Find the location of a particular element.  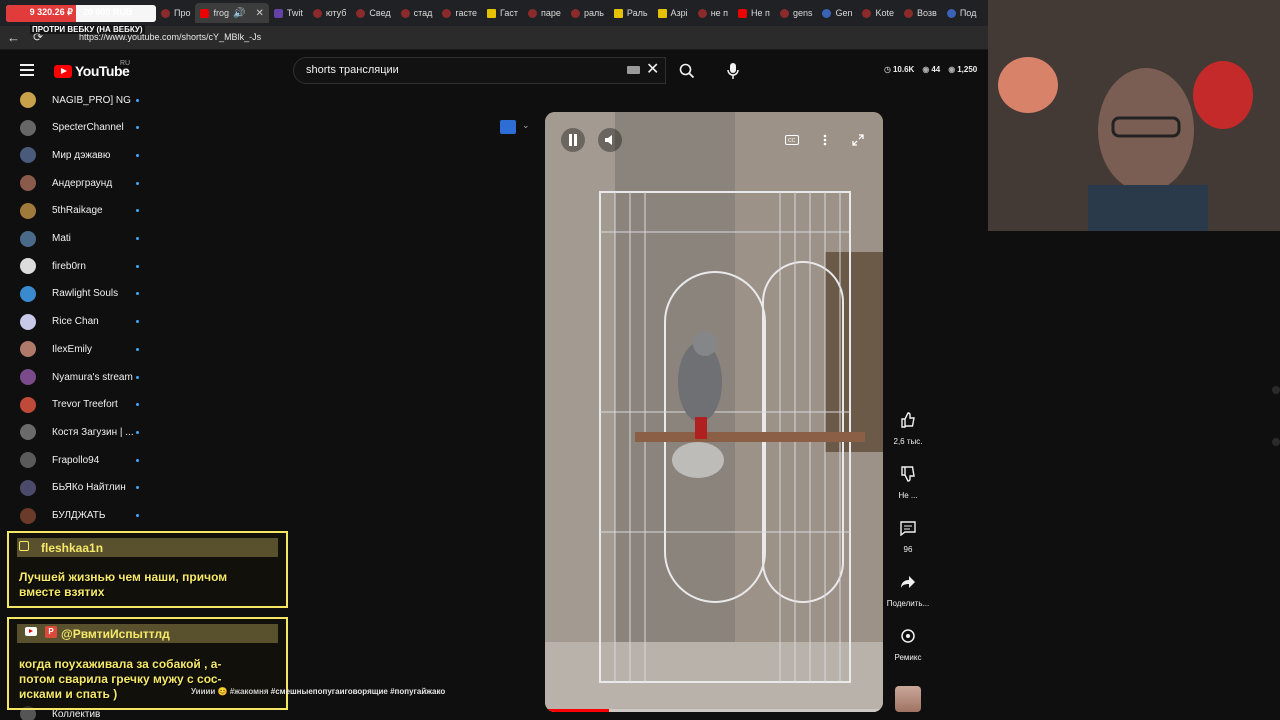

tab-label: Под is located at coordinates (968, 13).